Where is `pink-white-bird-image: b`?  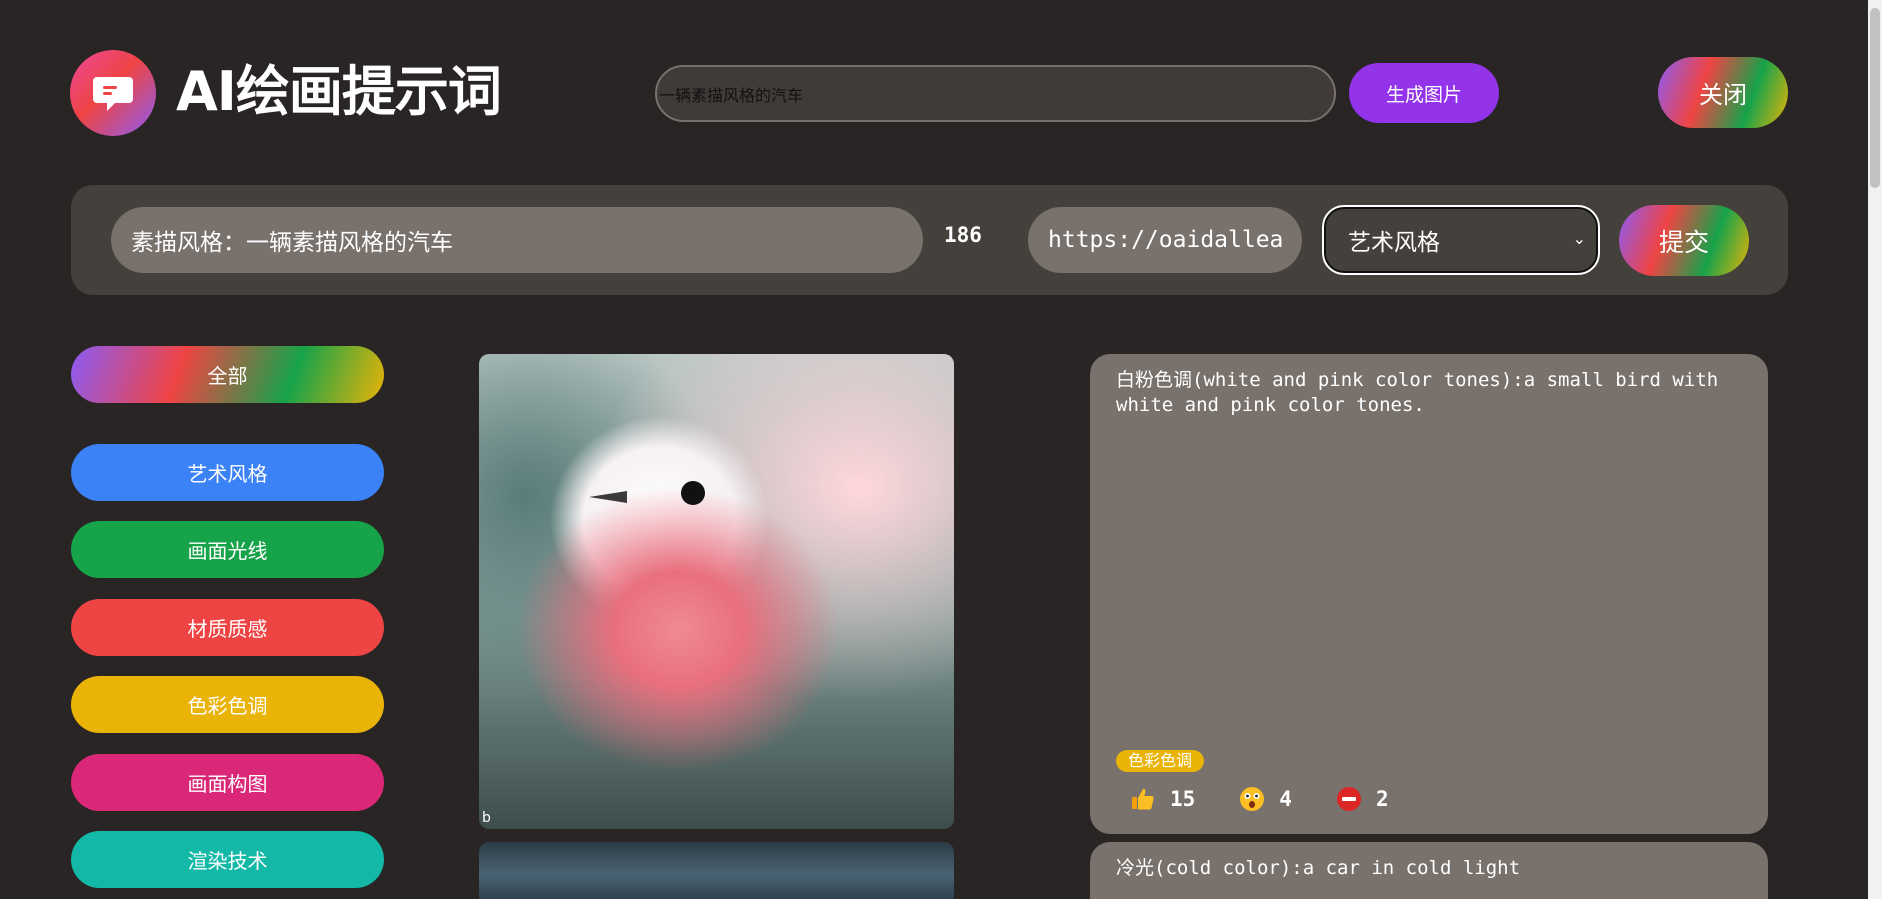 pink-white-bird-image: b is located at coordinates (716, 591).